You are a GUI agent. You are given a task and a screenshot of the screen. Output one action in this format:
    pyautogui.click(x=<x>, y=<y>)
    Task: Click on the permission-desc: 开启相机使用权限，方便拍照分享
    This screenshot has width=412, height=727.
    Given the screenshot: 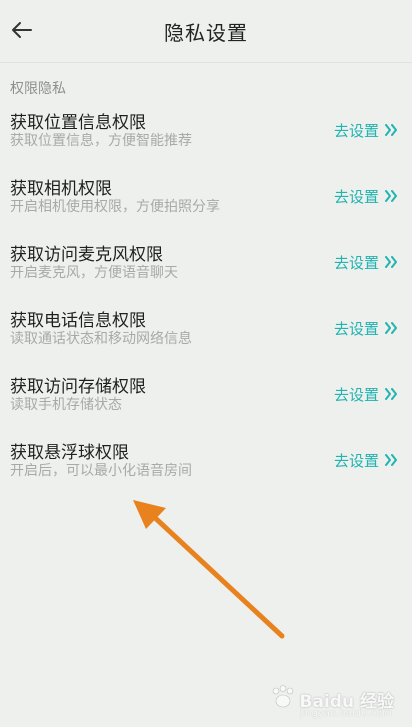 What is the action you would take?
    pyautogui.click(x=115, y=207)
    